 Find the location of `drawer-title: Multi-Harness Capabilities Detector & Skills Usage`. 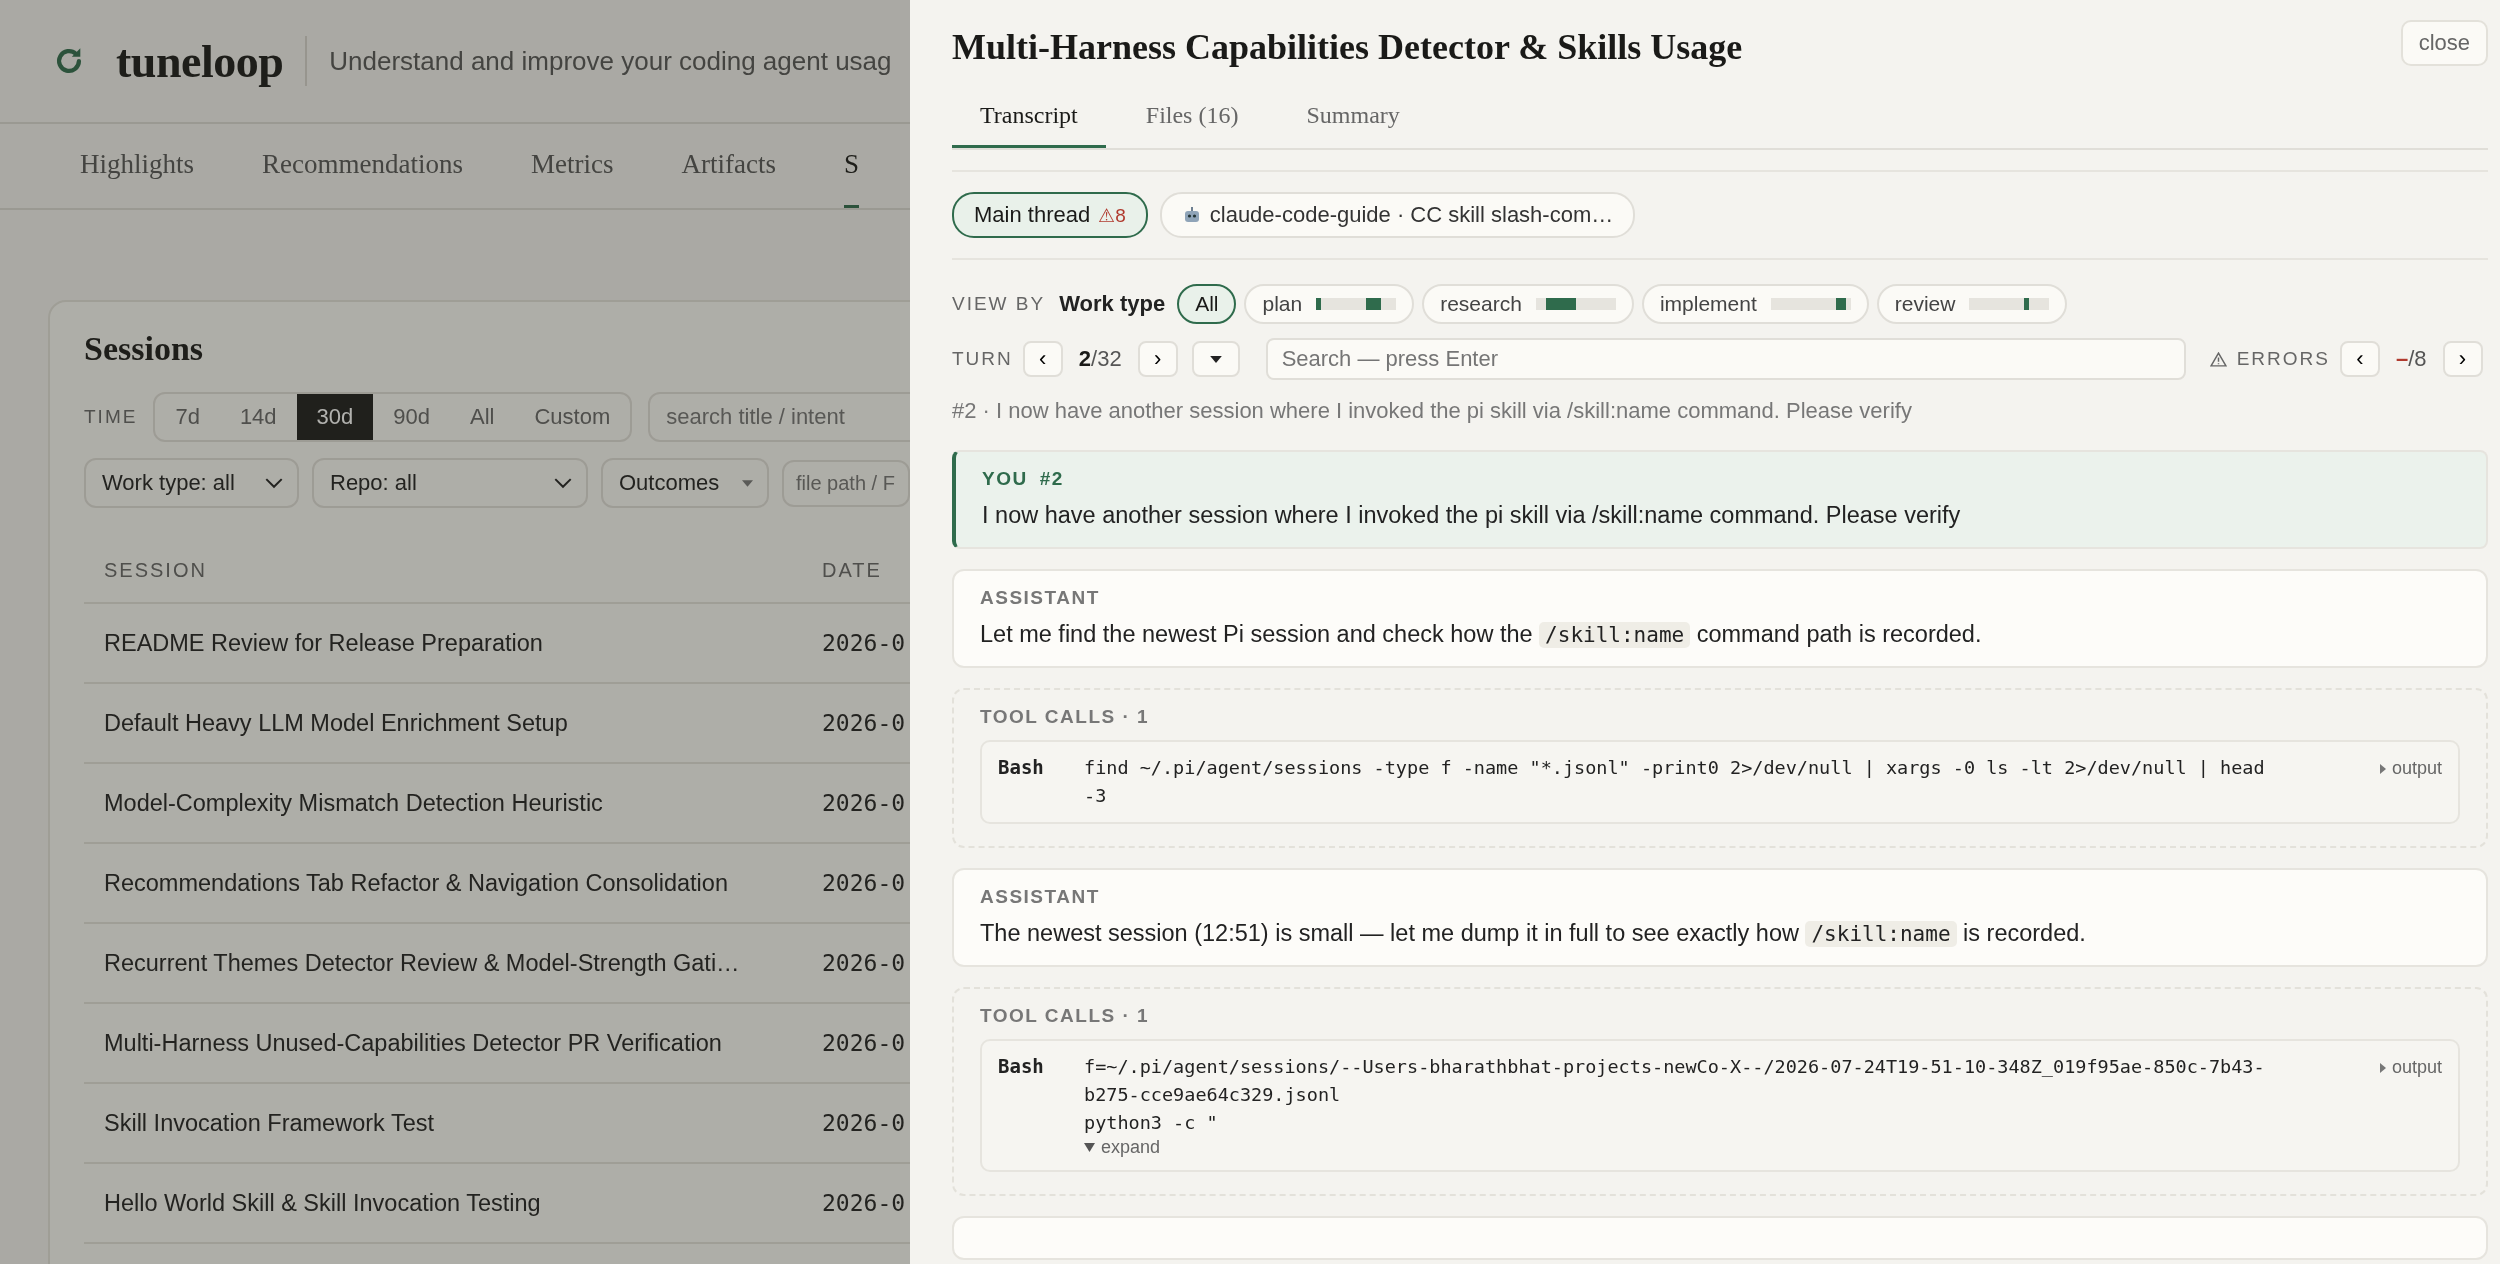

drawer-title: Multi-Harness Capabilities Detector & Skills Usage is located at coordinates (1347, 47).